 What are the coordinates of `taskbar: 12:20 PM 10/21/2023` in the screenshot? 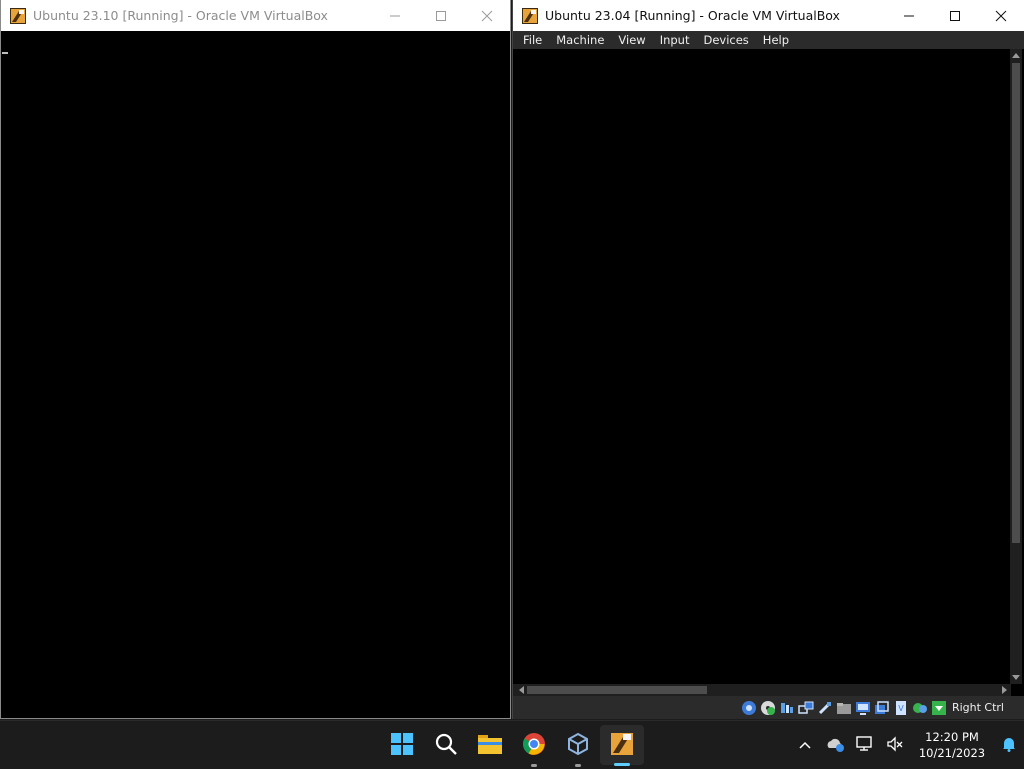 It's located at (512, 744).